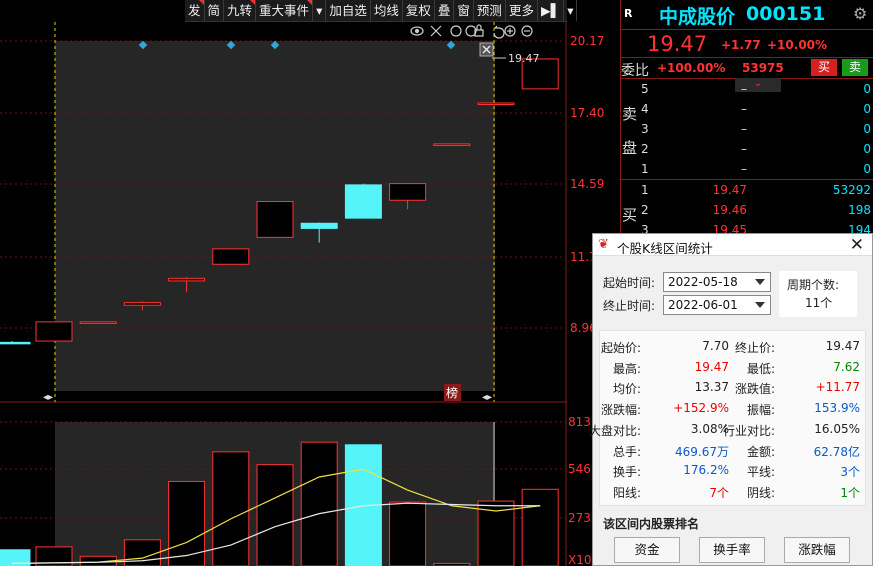 This screenshot has width=873, height=566. Describe the element at coordinates (665, 248) in the screenshot. I see `dialog-title: 个股K线区间统计` at that location.